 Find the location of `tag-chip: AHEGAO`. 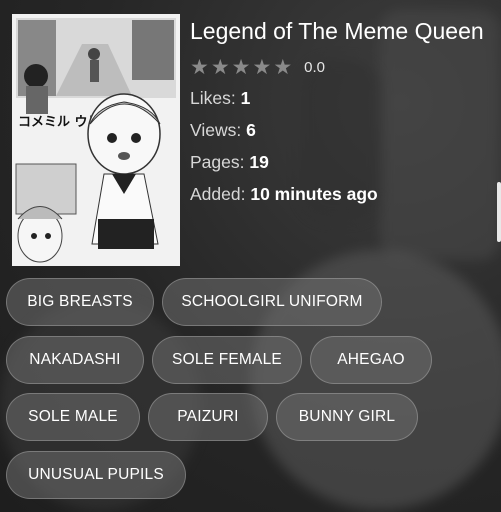

tag-chip: AHEGAO is located at coordinates (371, 360).